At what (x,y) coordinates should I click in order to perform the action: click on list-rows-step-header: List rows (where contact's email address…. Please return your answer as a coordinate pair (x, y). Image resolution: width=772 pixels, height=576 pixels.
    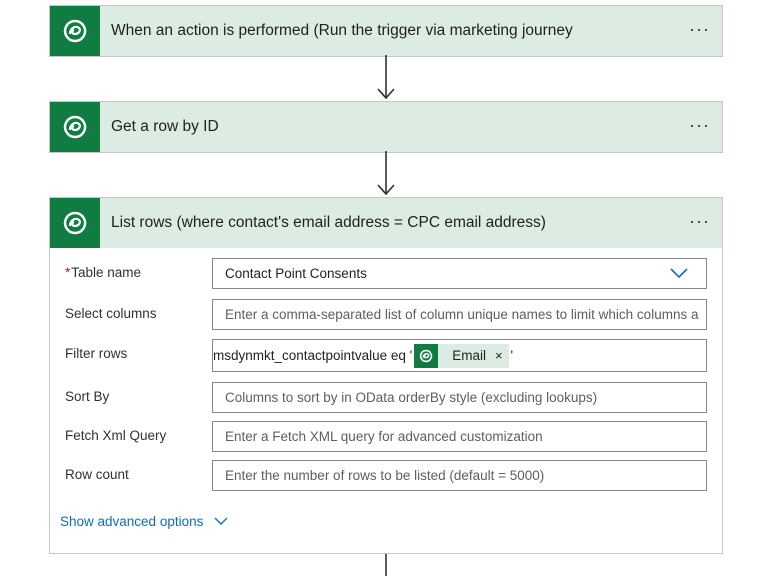
    Looking at the image, I should click on (386, 223).